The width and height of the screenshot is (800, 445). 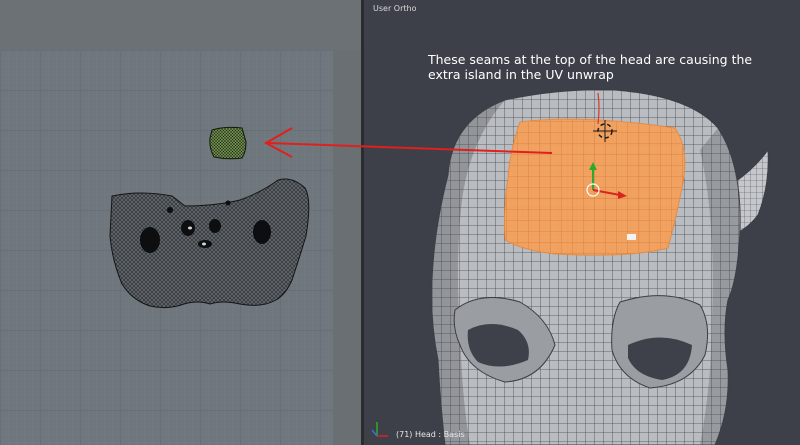 What do you see at coordinates (430, 434) in the screenshot?
I see `object-status: (71) Head : Basis` at bounding box center [430, 434].